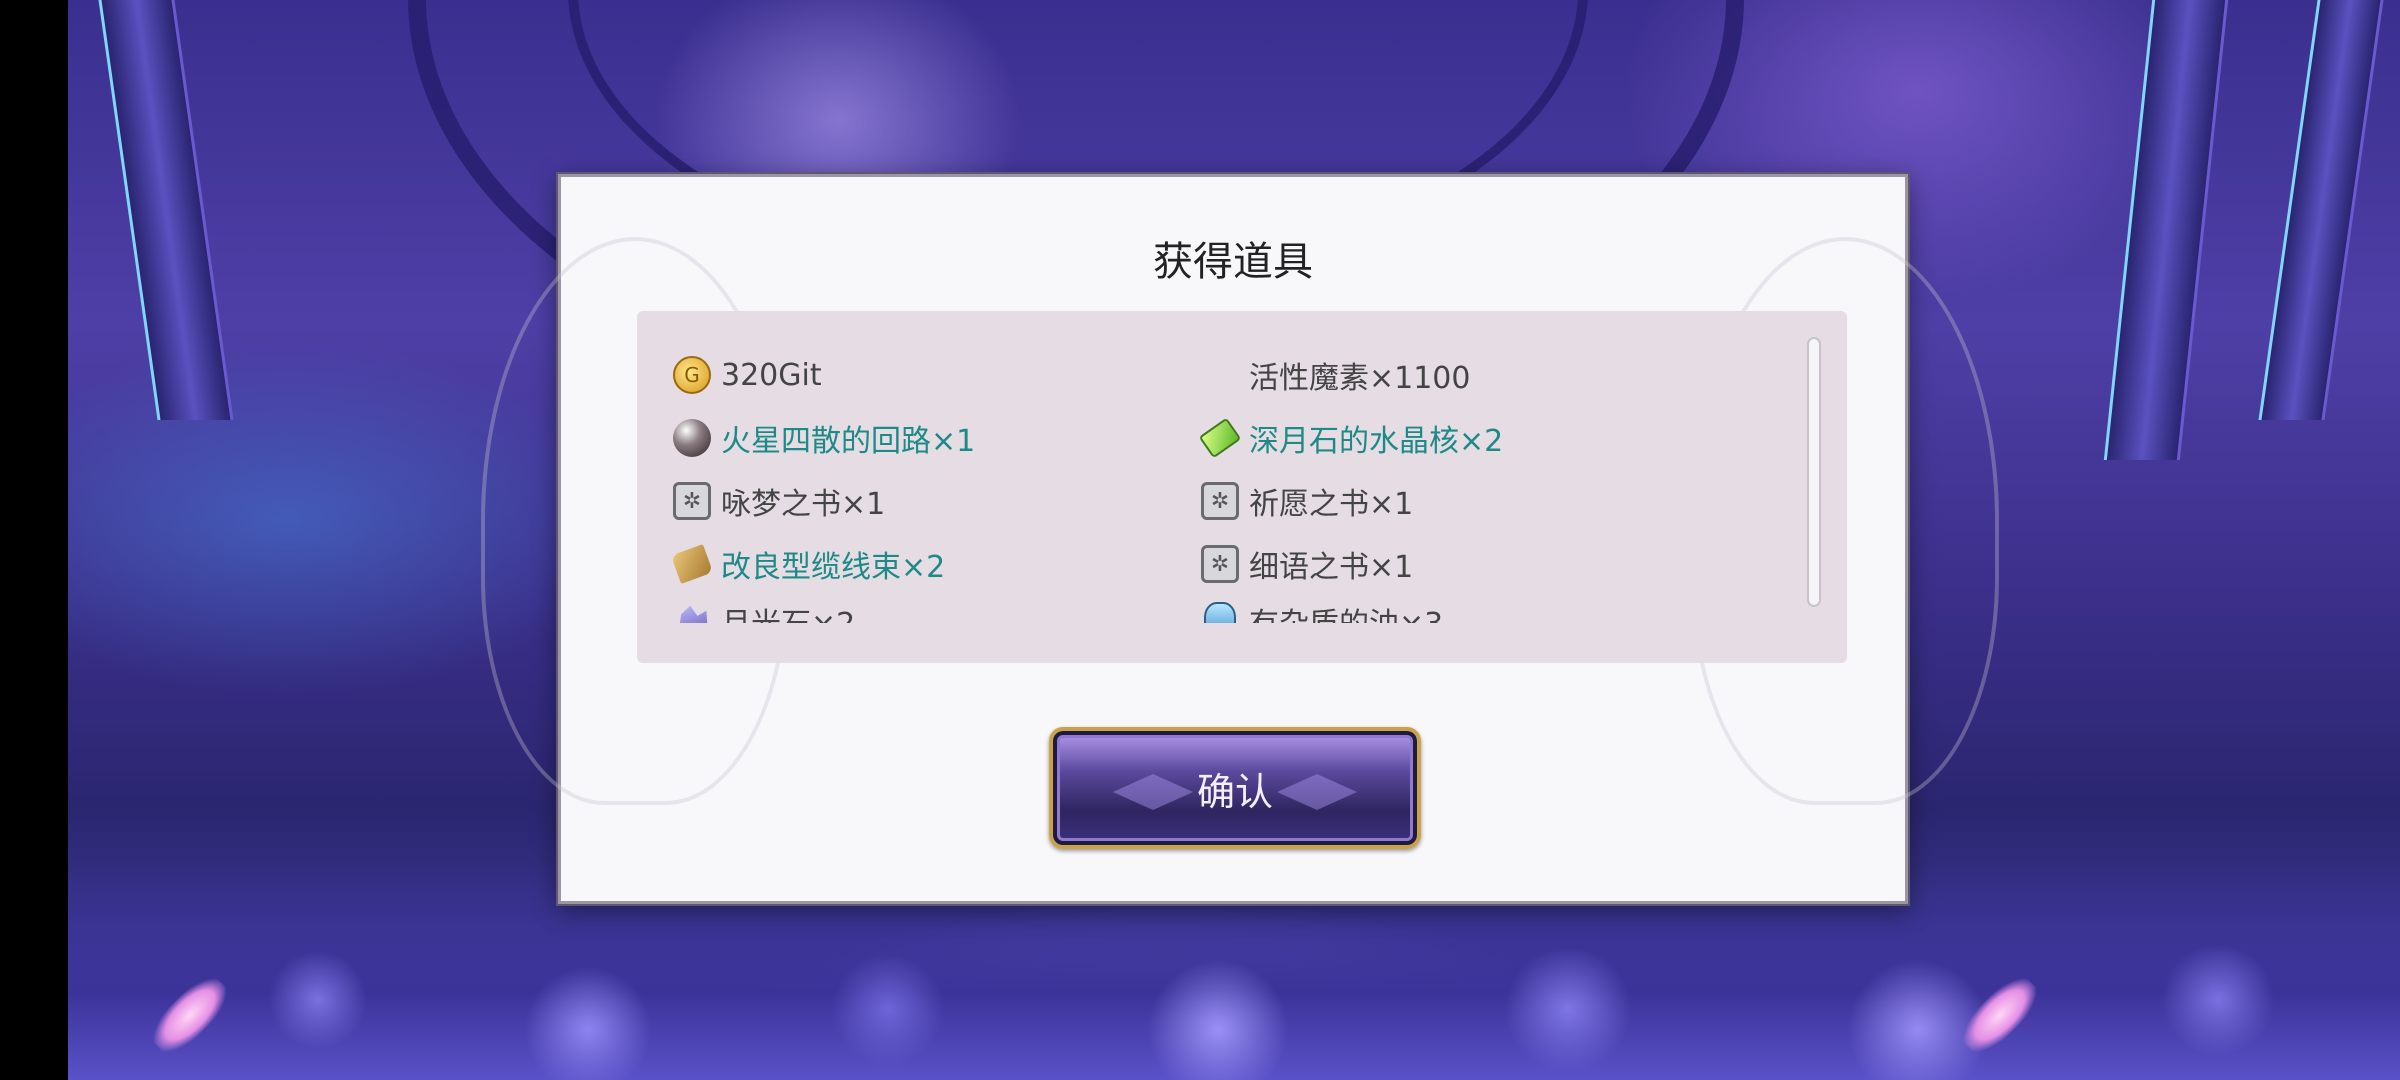 Image resolution: width=2400 pixels, height=1080 pixels. I want to click on reward-item: 活性魔素×1100, so click(1335, 375).